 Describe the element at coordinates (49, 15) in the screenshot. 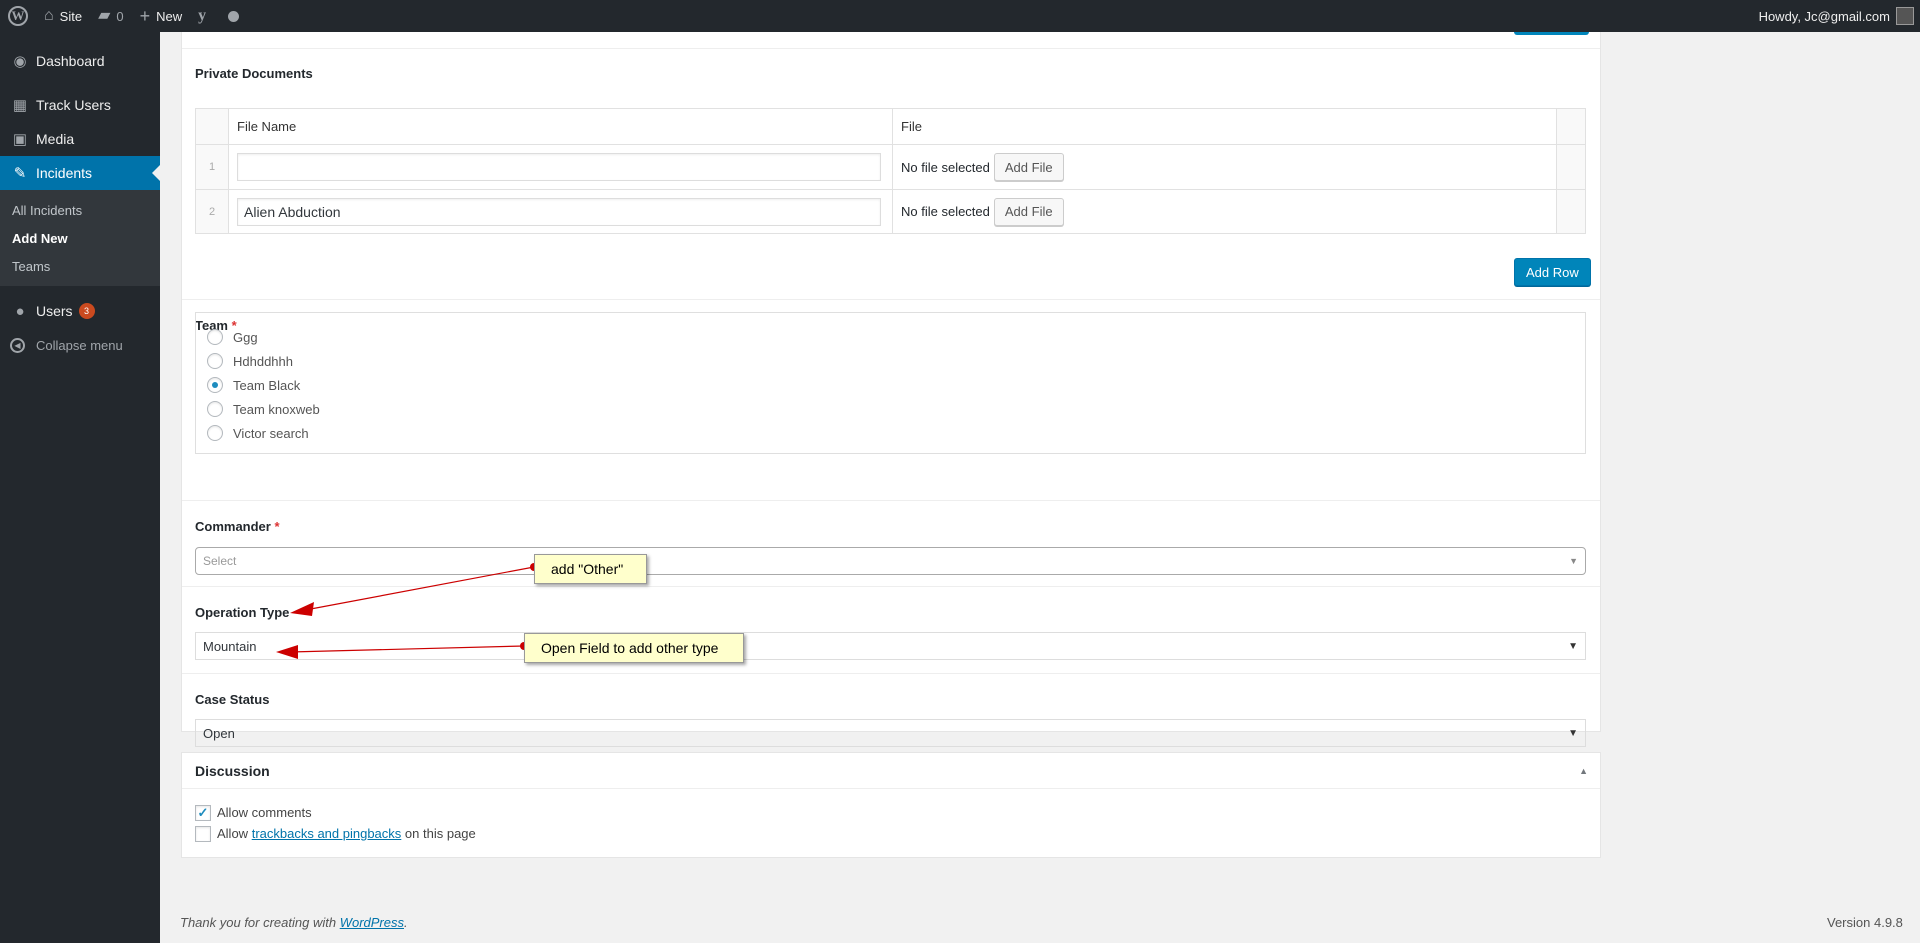

I see `home-icon: ⌂` at that location.